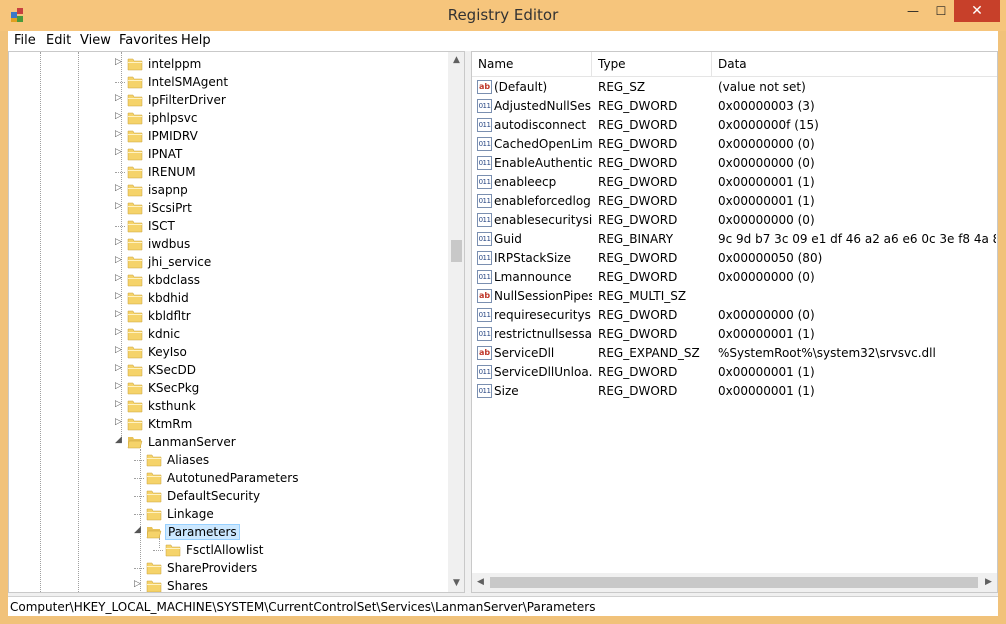 This screenshot has width=1006, height=624. I want to click on tree-node-label: IpFilterDriver, so click(187, 100).